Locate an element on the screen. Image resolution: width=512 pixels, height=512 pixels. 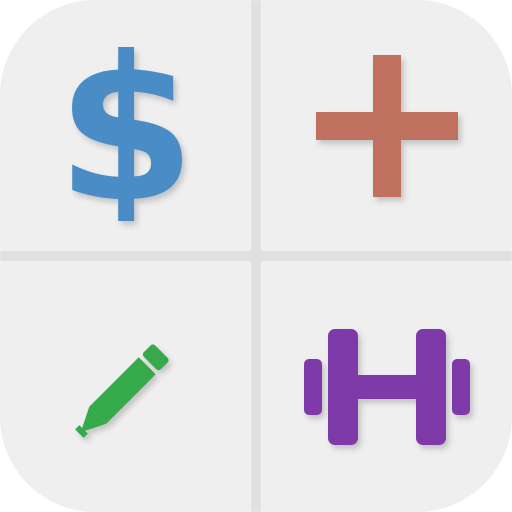
dollar-symbol: $ is located at coordinates (125, 126).